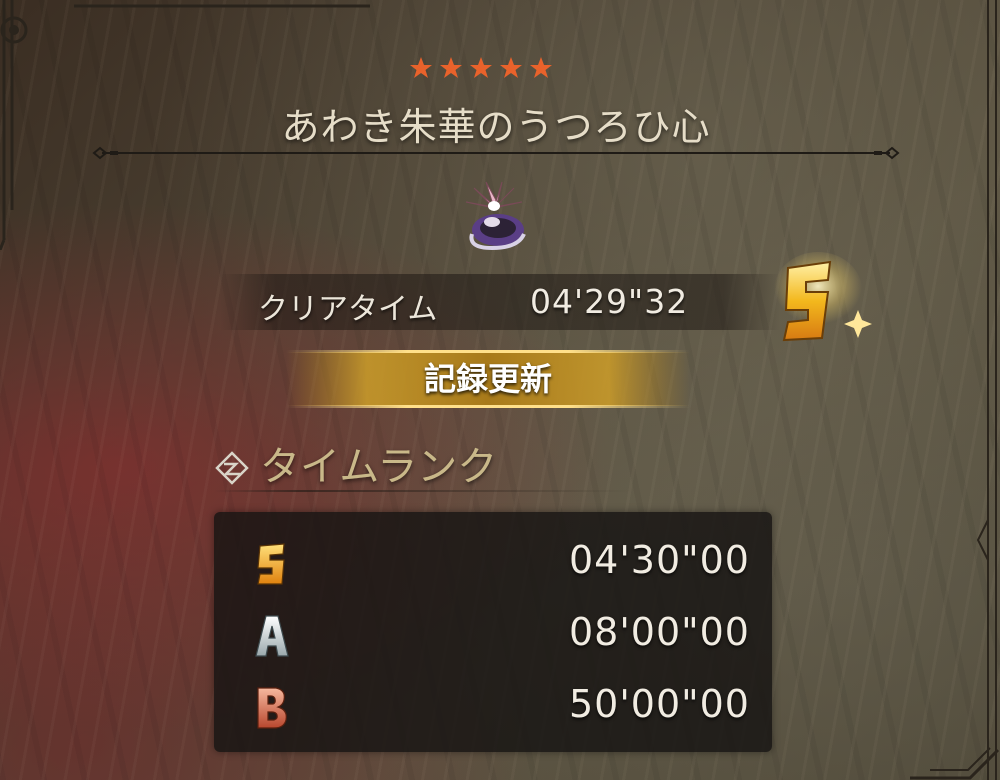 The image size is (1000, 780). I want to click on time-rank-underline, so click(424, 491).